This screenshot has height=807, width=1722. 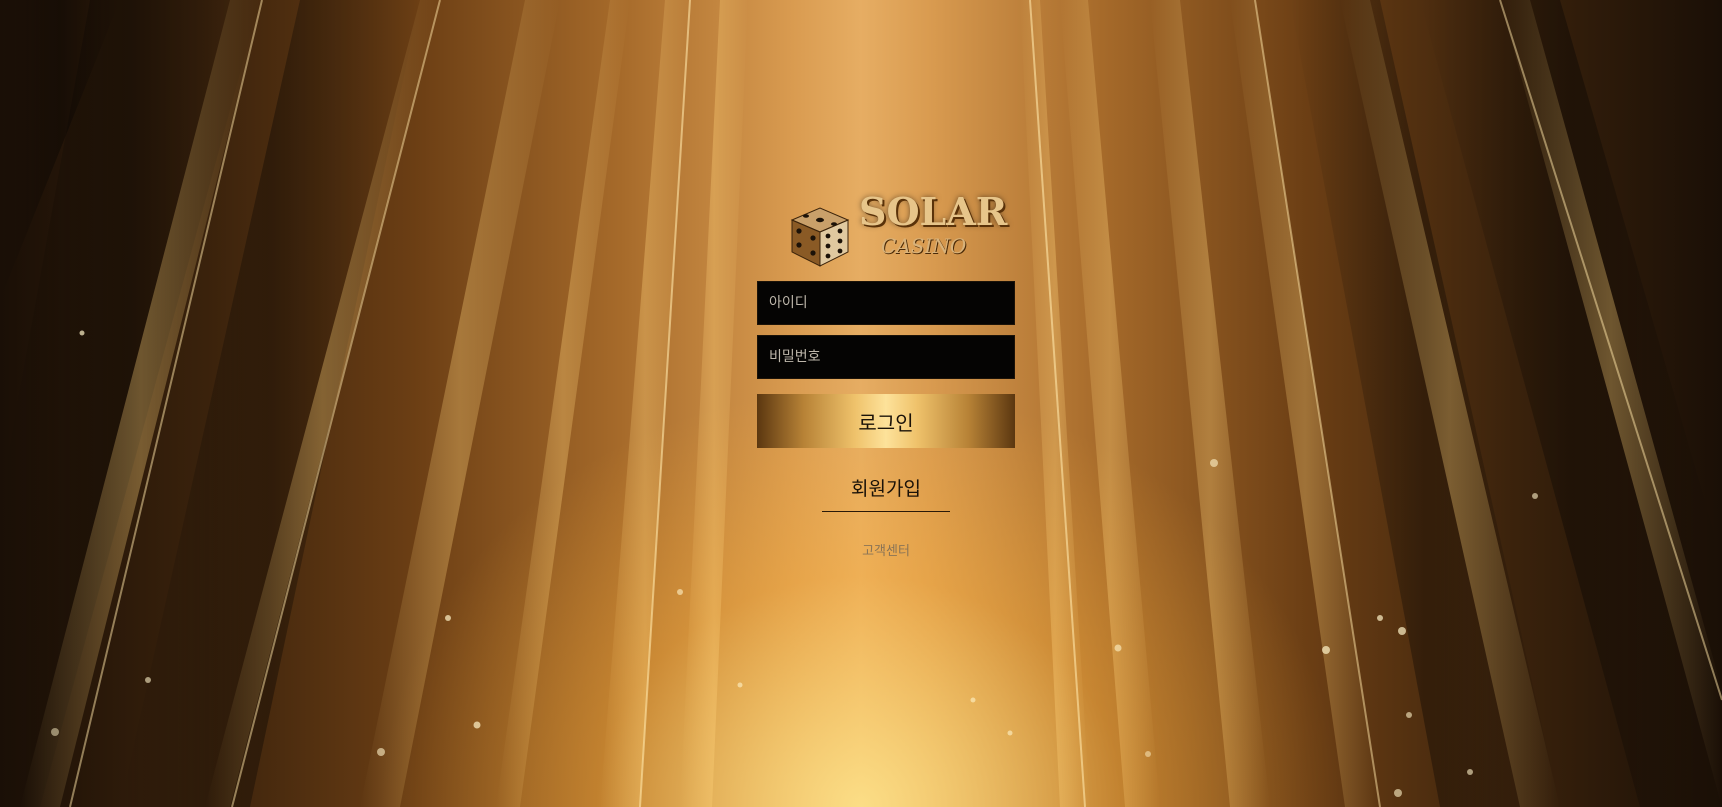 I want to click on brand-logo: SOLAR CASINO, so click(x=886, y=231).